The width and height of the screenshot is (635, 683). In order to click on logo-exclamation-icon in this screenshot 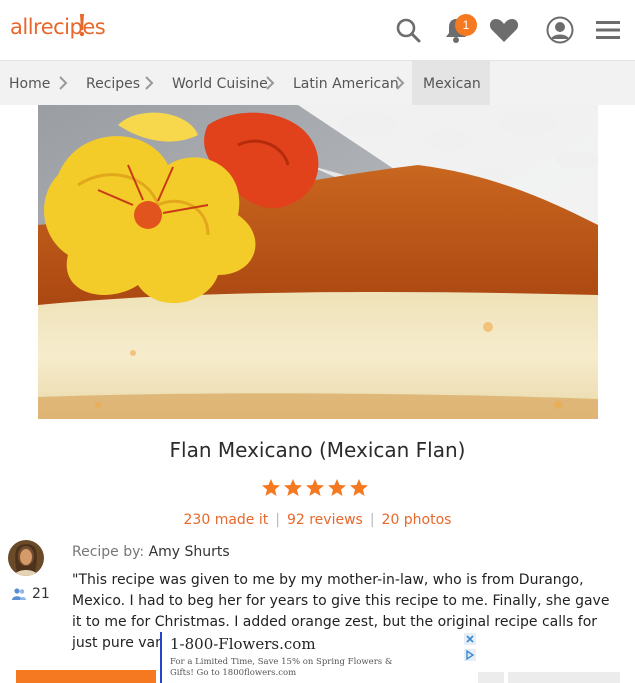, I will do `click(82, 25)`.